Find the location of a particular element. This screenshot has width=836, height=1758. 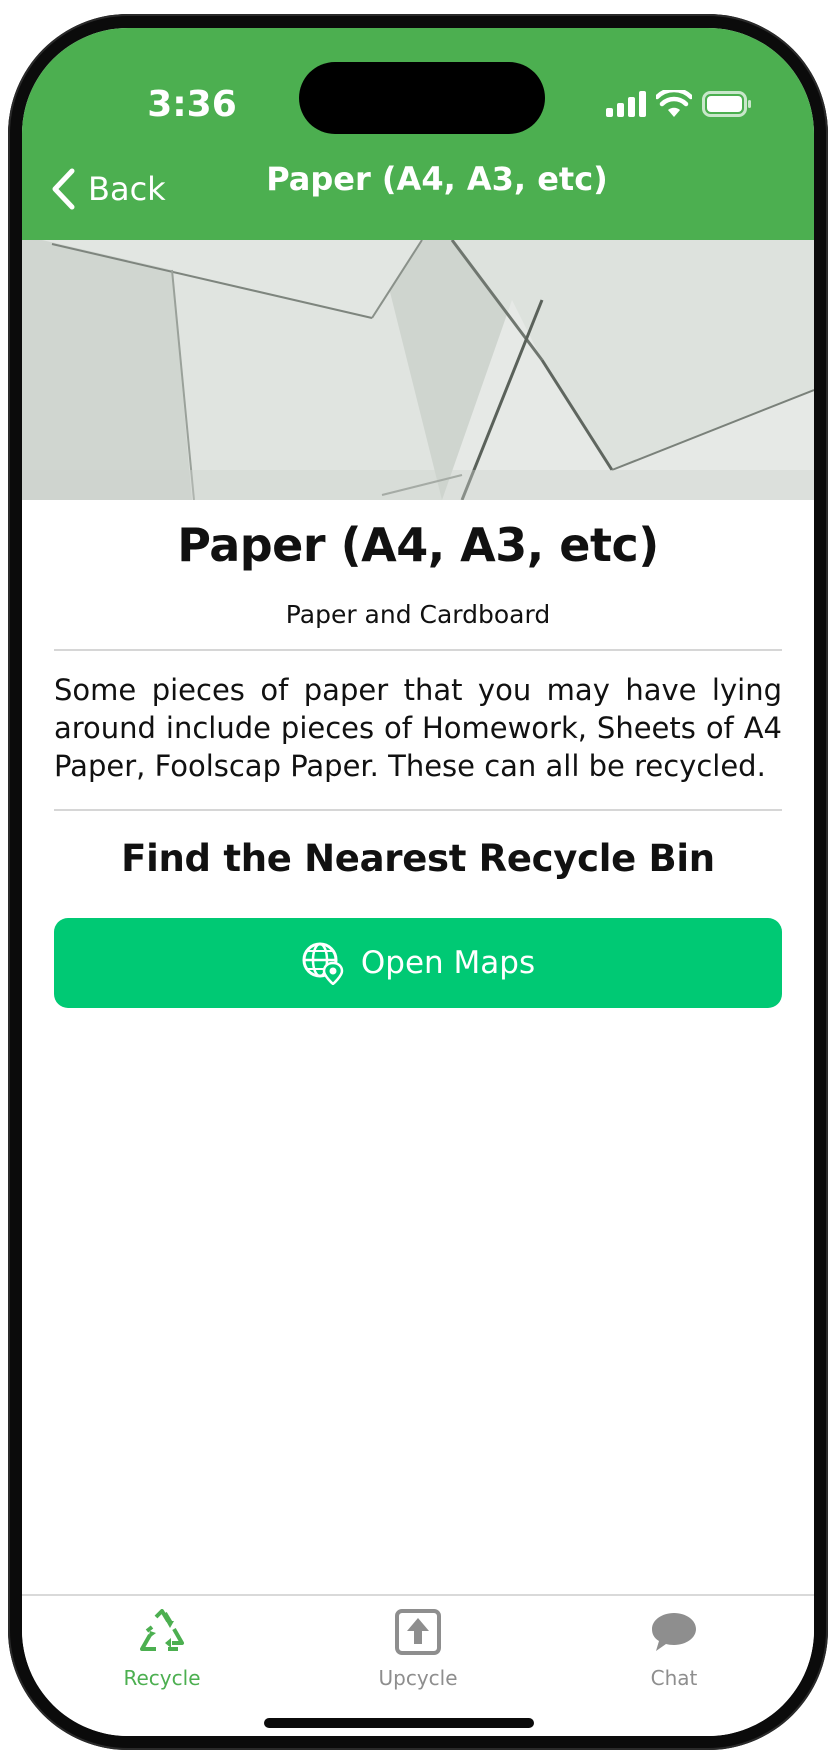

tab-upcycle: Upcycle is located at coordinates (418, 1651).